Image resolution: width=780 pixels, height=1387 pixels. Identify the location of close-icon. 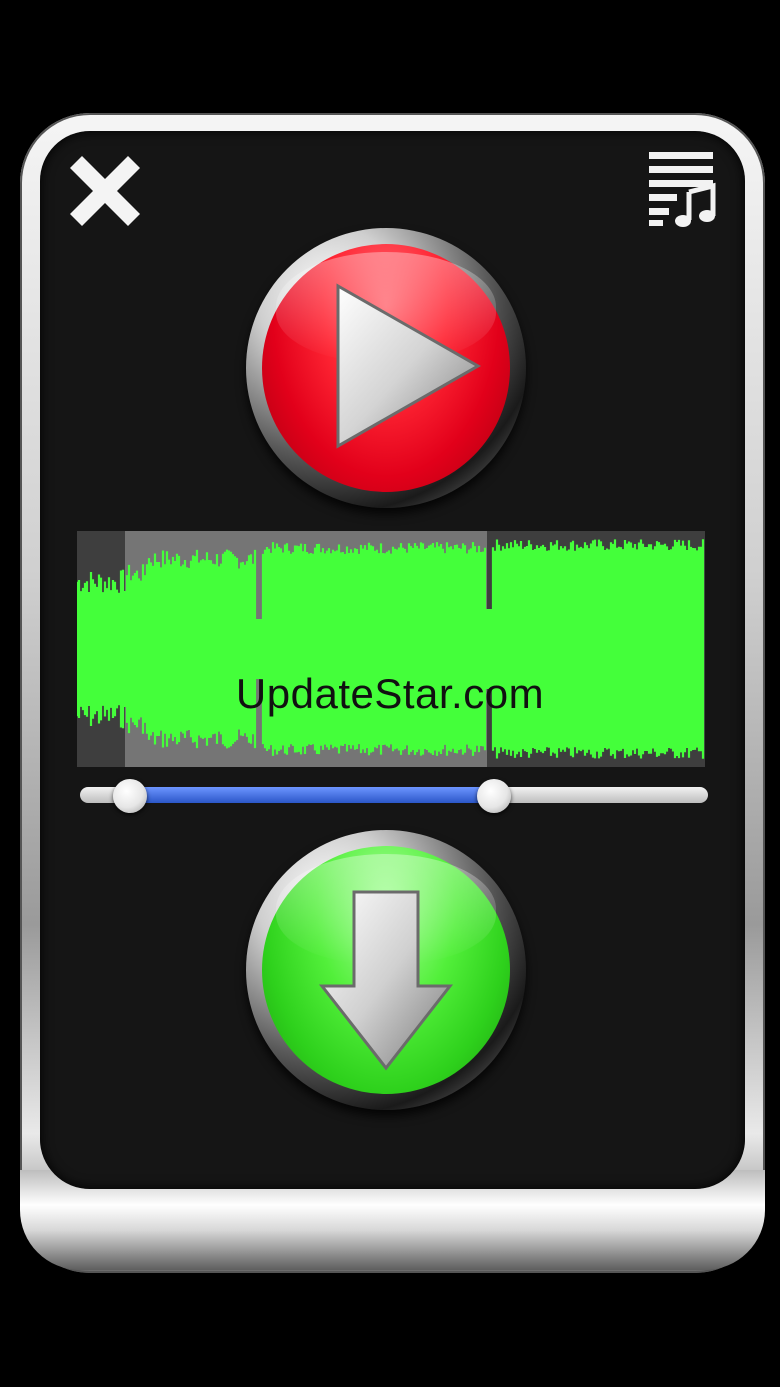
(105, 191).